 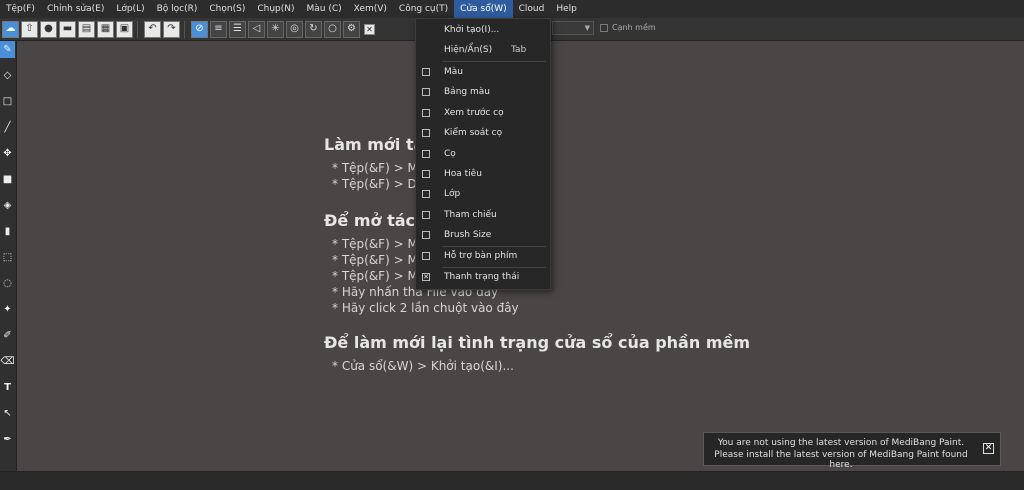 I want to click on smooth-edge-label: Cạnh mềm, so click(x=634, y=27).